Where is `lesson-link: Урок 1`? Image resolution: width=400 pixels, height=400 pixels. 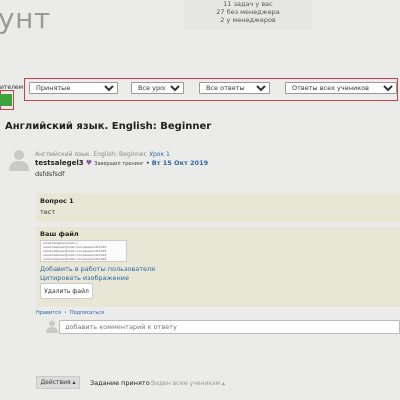 lesson-link: Урок 1 is located at coordinates (159, 154).